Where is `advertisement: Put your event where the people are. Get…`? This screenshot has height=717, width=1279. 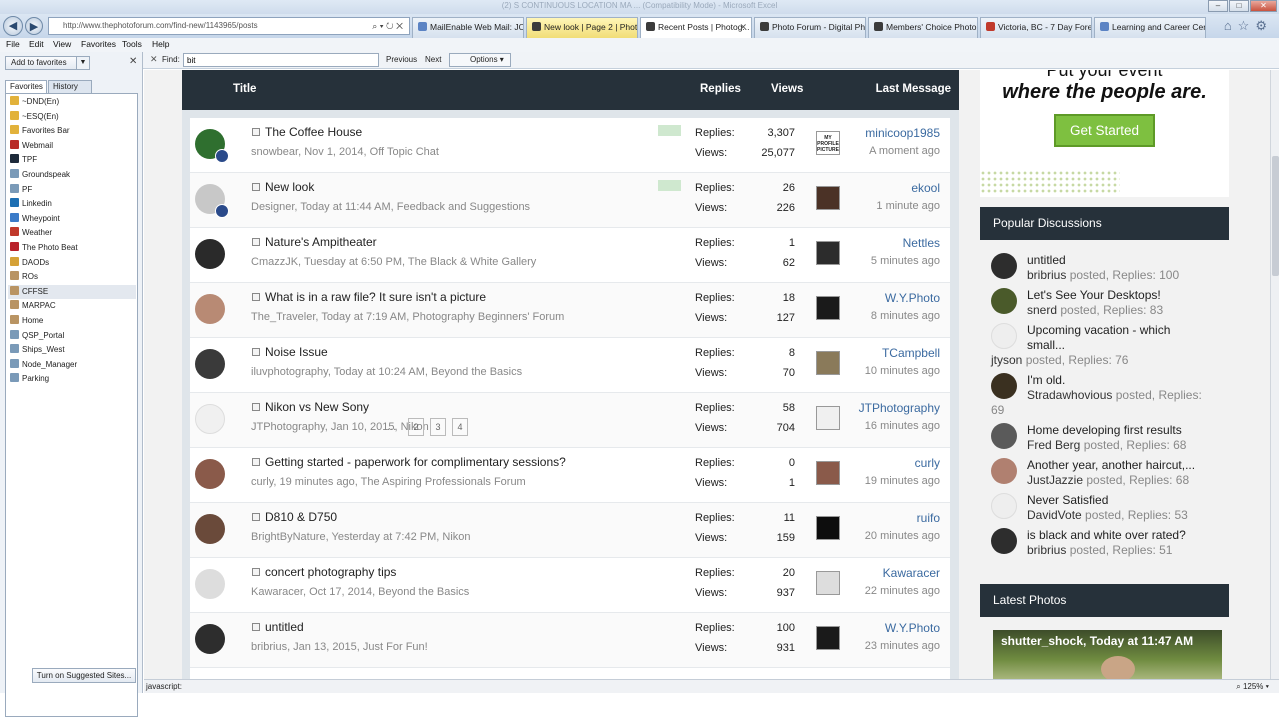
advertisement: Put your event where the people are. Get… is located at coordinates (1104, 133).